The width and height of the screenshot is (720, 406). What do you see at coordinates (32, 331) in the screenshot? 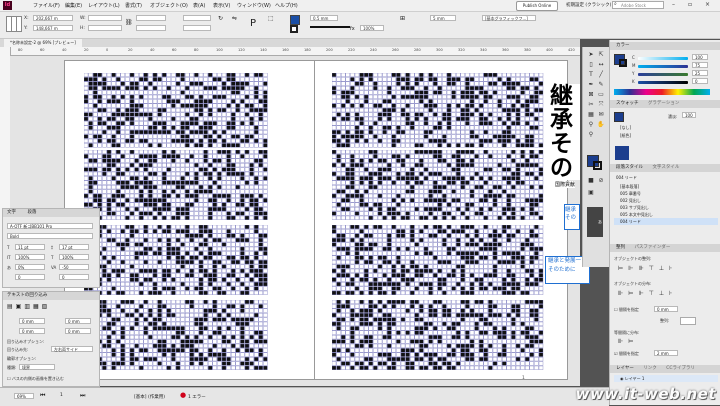
I see `wrap-bottom-field: 0 mm` at bounding box center [32, 331].